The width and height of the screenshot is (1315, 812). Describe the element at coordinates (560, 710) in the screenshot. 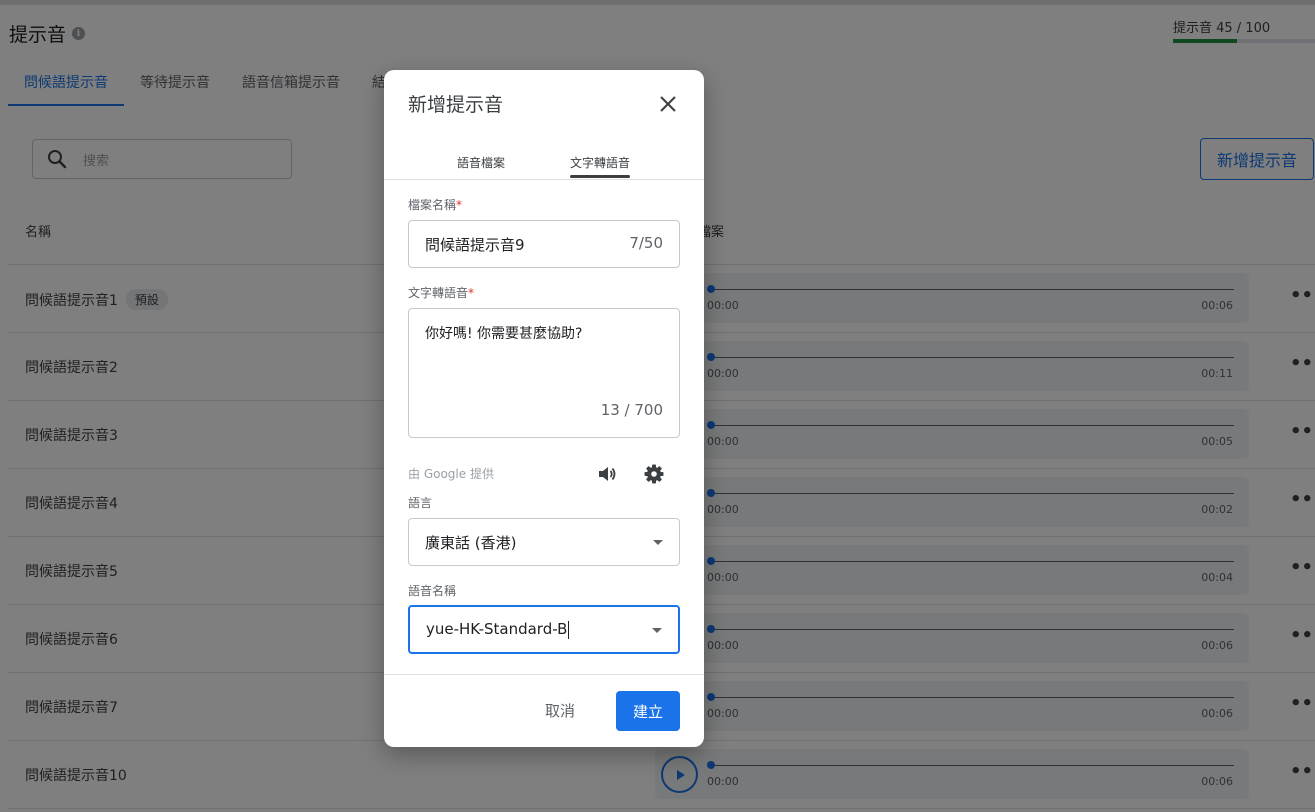

I see `cancel-button: 取消` at that location.